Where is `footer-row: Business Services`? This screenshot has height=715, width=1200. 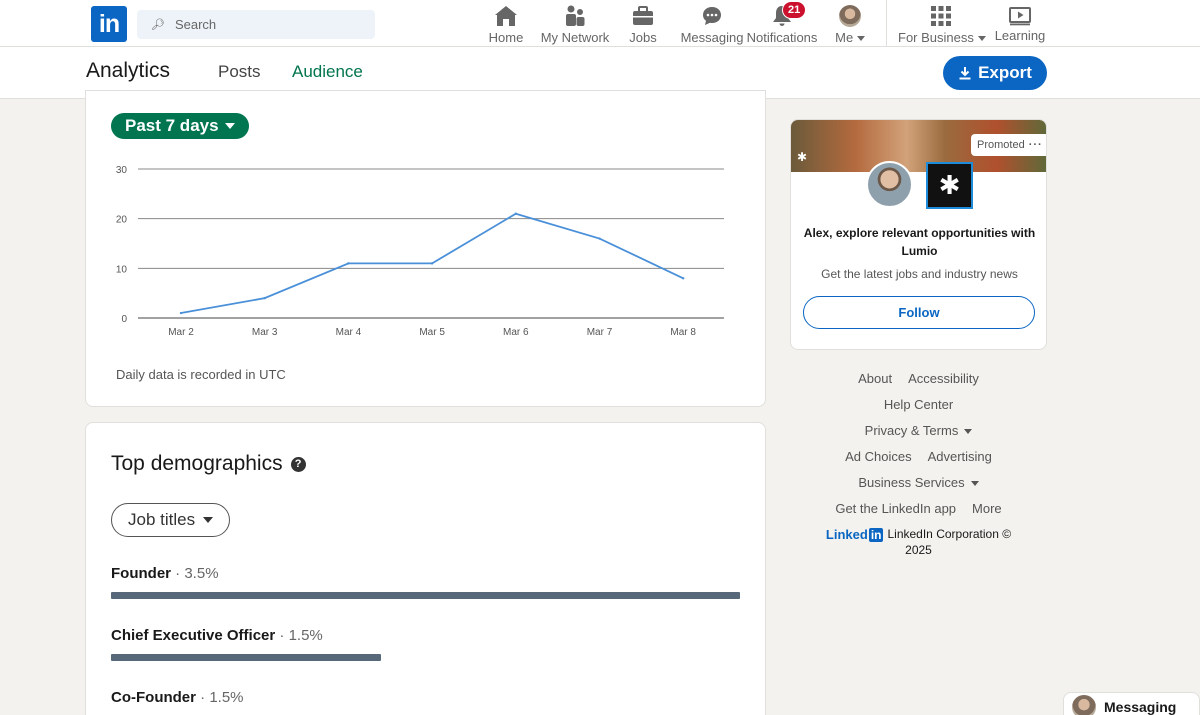
footer-row: Business Services is located at coordinates (918, 483).